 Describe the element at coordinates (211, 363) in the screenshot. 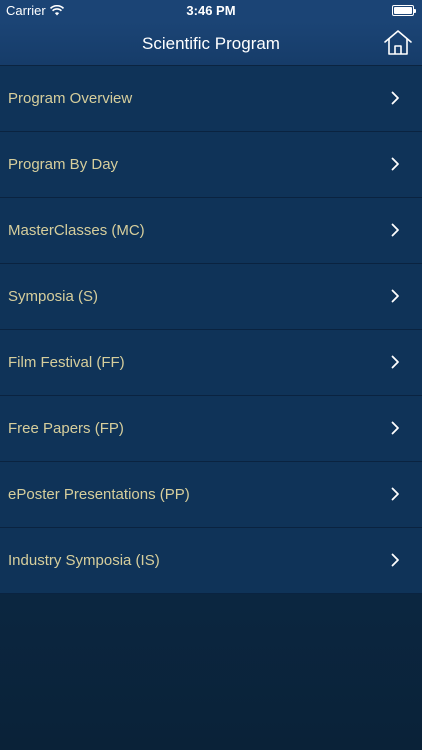

I see `menu-item-film-festival: Film Festival (FF)` at that location.